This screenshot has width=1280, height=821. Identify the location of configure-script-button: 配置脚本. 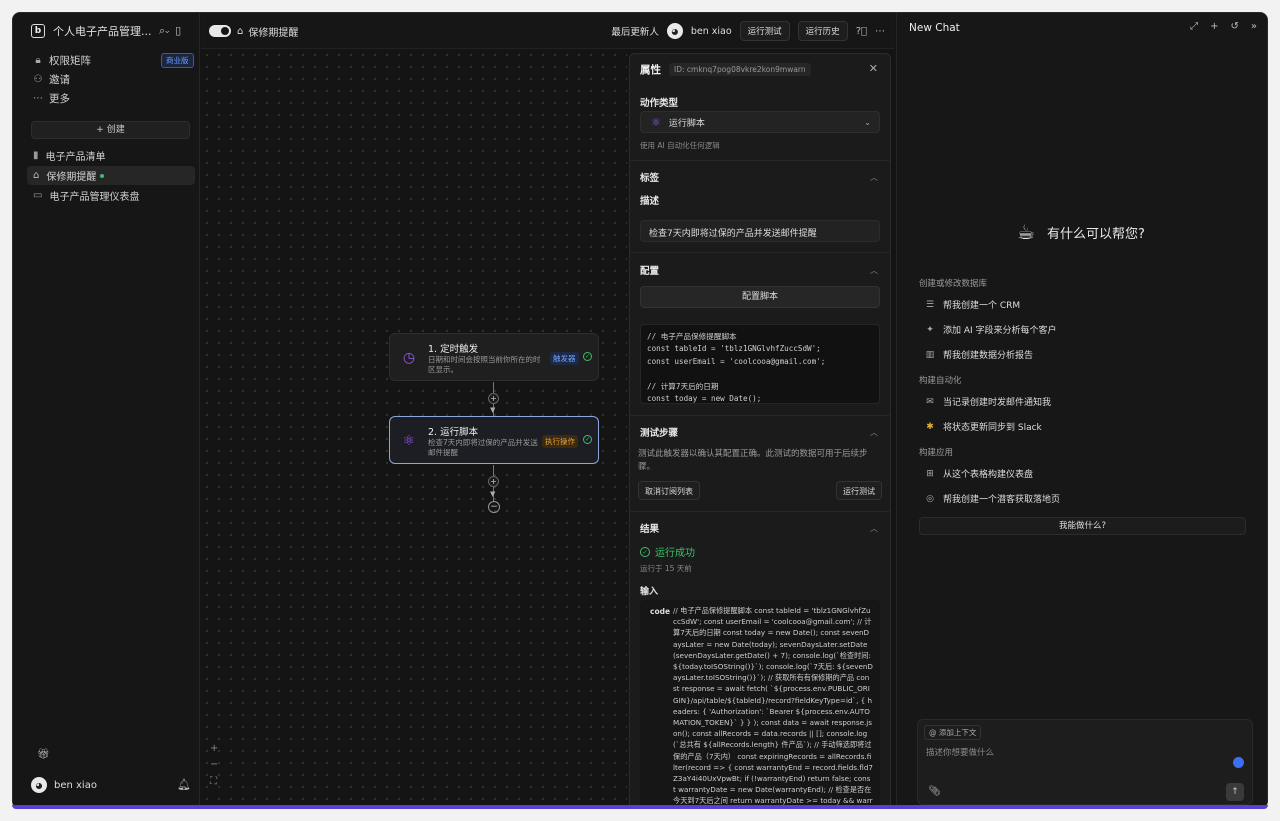
(760, 297).